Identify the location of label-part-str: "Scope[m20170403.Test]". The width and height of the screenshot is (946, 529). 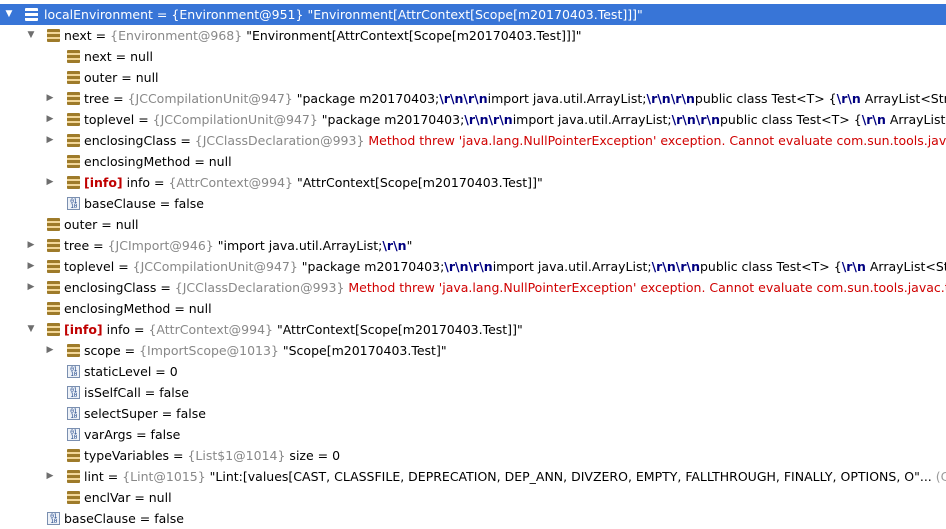
(362, 350).